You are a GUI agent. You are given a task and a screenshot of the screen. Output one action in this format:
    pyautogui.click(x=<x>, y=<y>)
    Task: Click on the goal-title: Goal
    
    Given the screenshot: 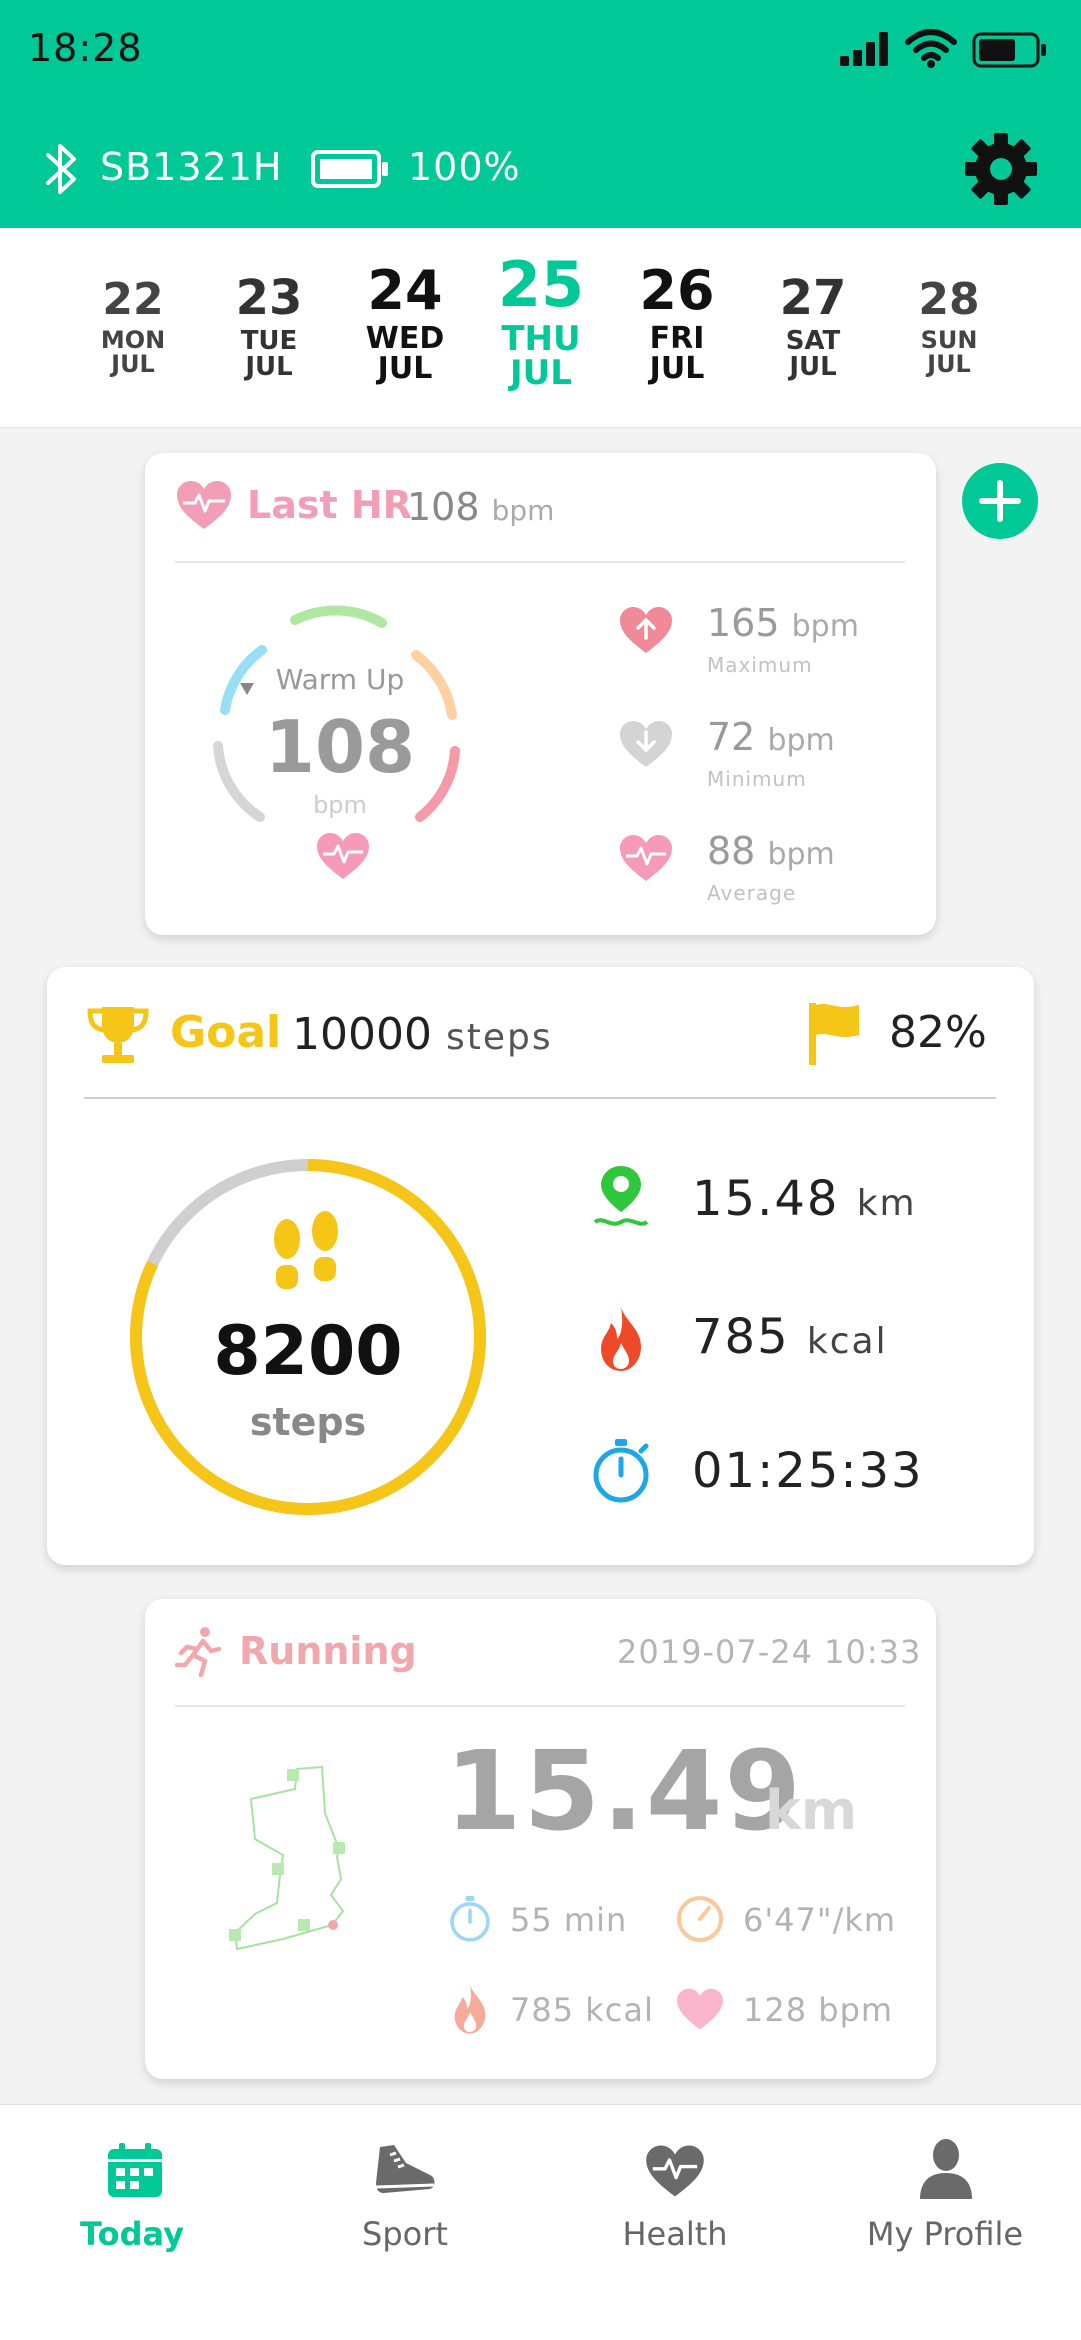 What is the action you would take?
    pyautogui.click(x=226, y=1032)
    